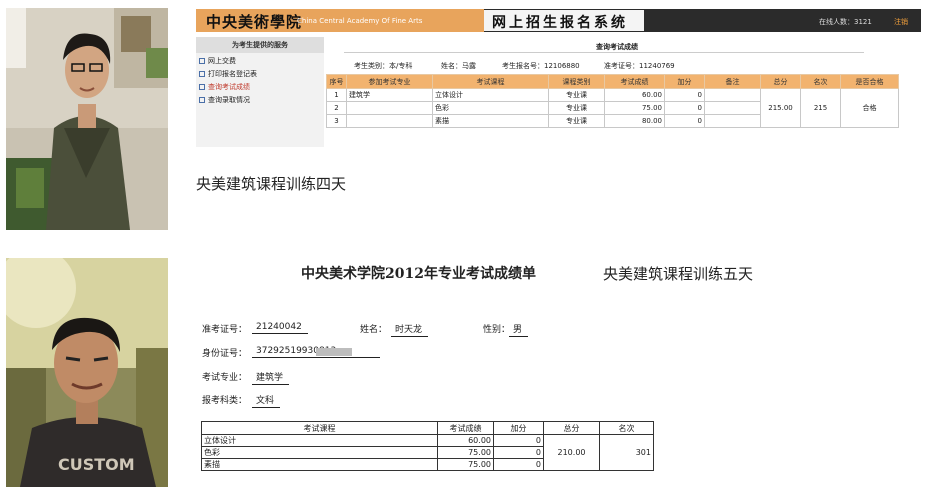  Describe the element at coordinates (732, 81) in the screenshot. I see `column-header: 备注` at that location.